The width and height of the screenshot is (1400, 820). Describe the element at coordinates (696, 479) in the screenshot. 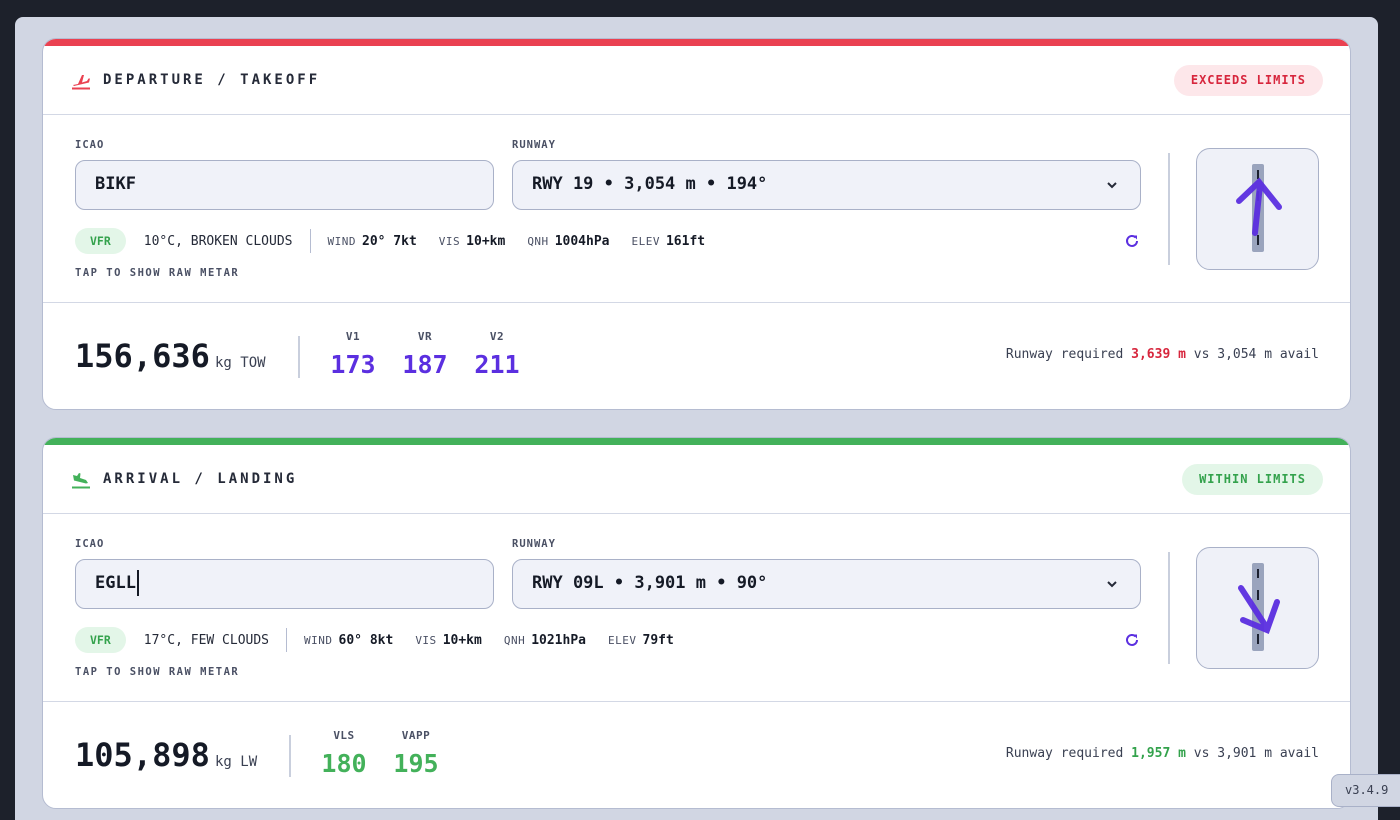

I see `card-header: ARRIVAL / LANDING WITHIN LIMITS` at that location.